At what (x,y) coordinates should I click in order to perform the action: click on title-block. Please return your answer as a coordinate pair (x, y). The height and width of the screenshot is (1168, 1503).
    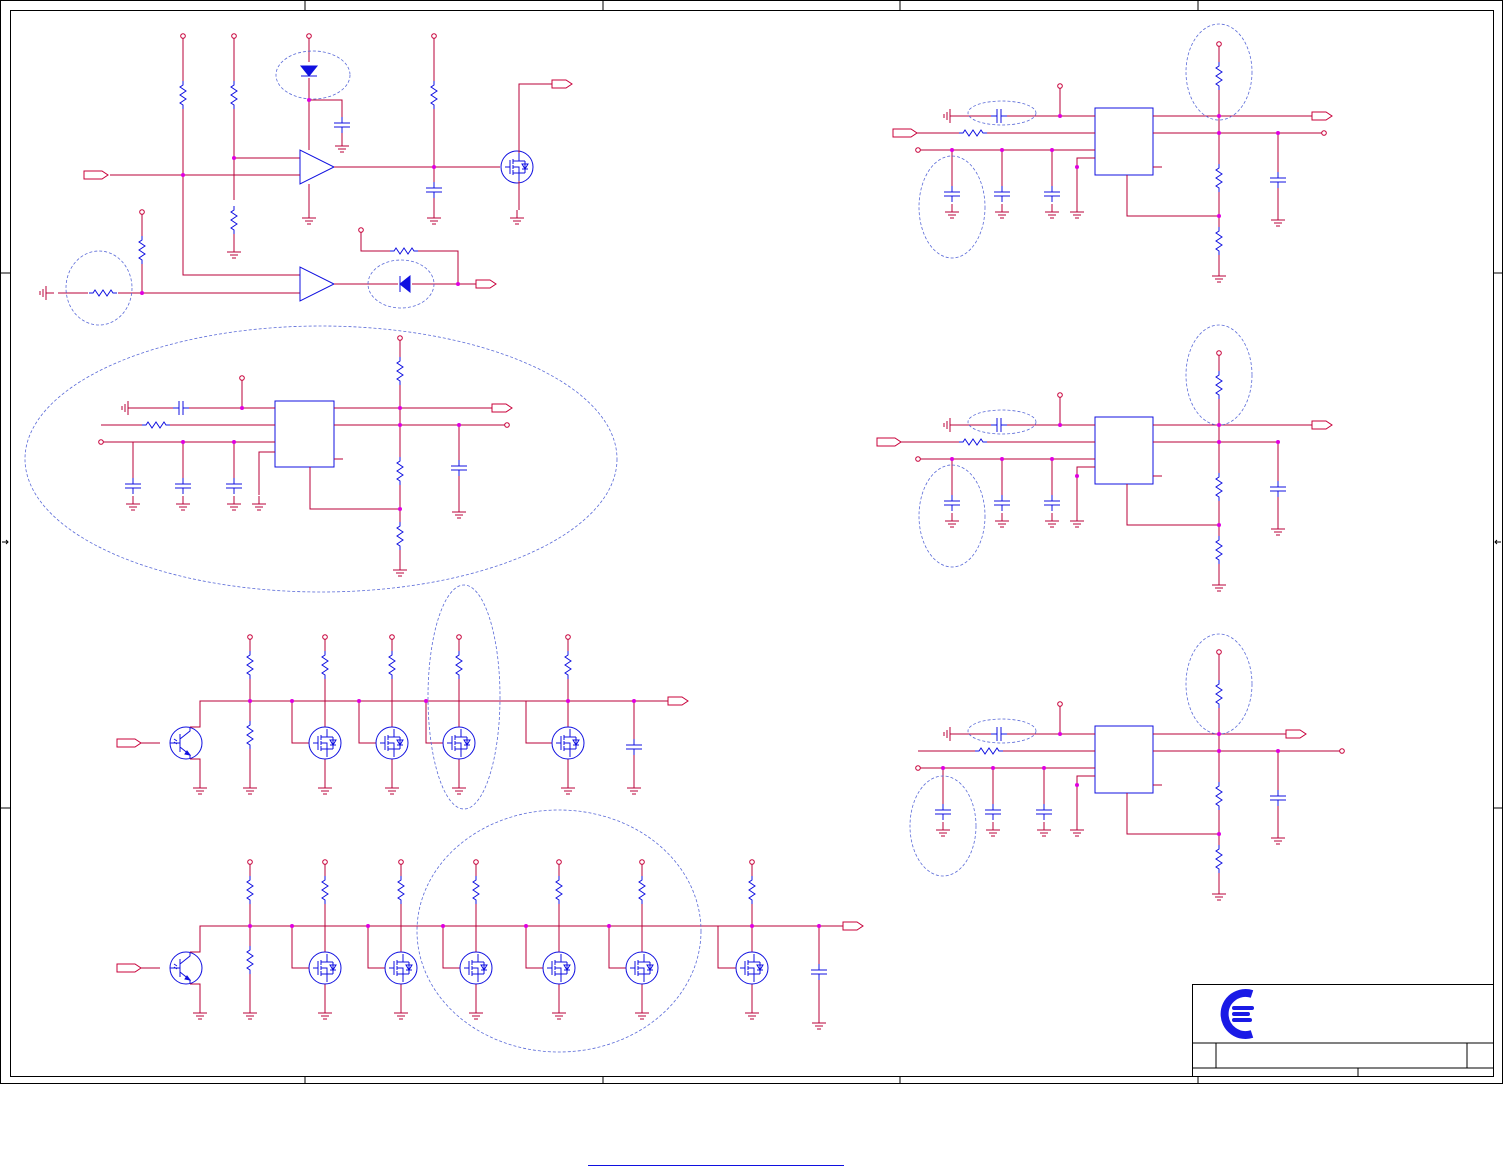
    Looking at the image, I should click on (1343, 1030).